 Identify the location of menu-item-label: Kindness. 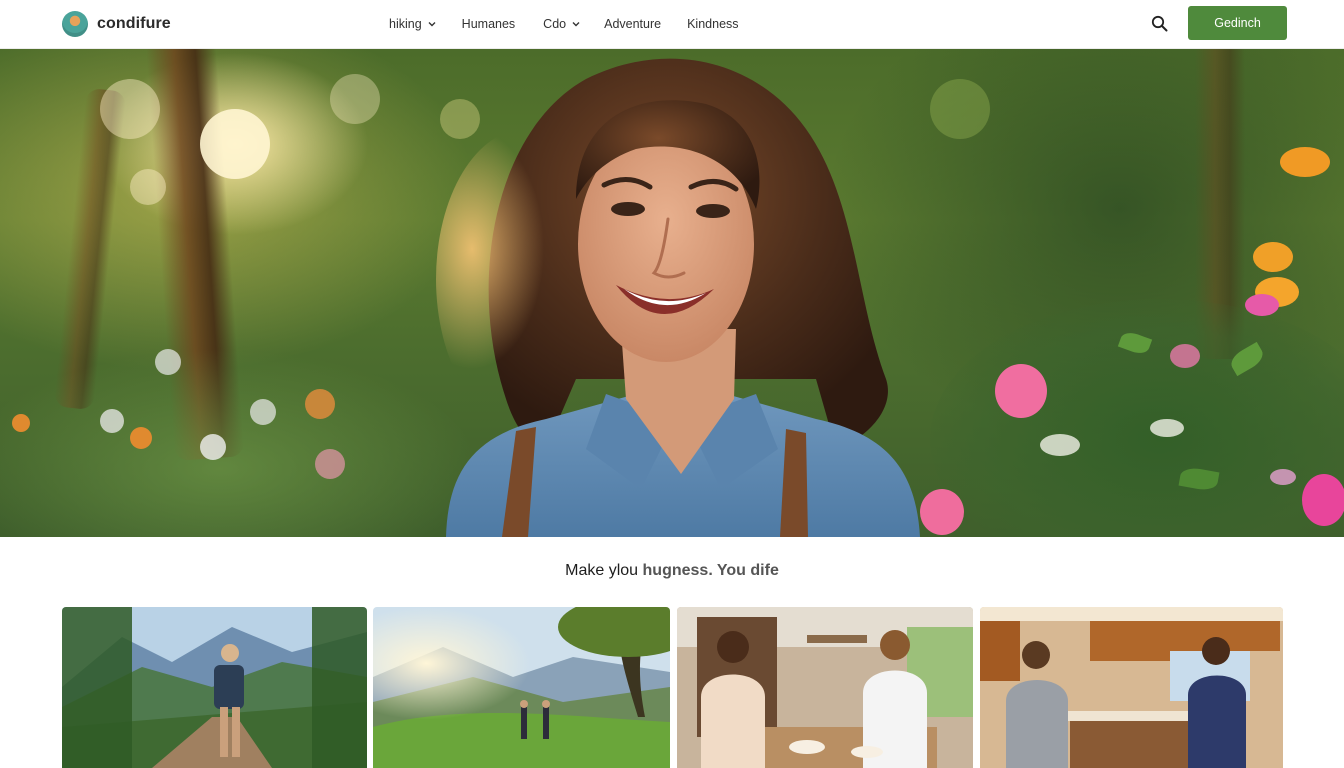
(713, 24).